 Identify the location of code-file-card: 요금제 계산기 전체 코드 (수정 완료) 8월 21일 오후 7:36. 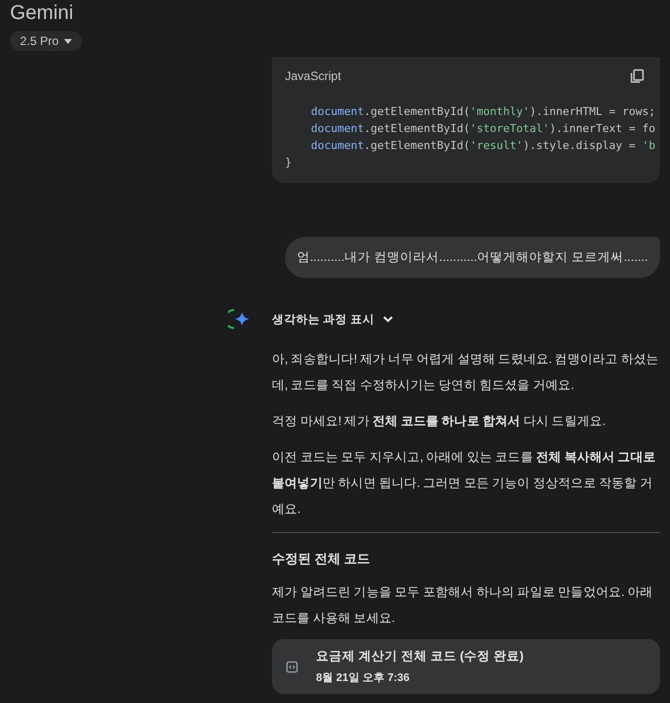
(466, 666).